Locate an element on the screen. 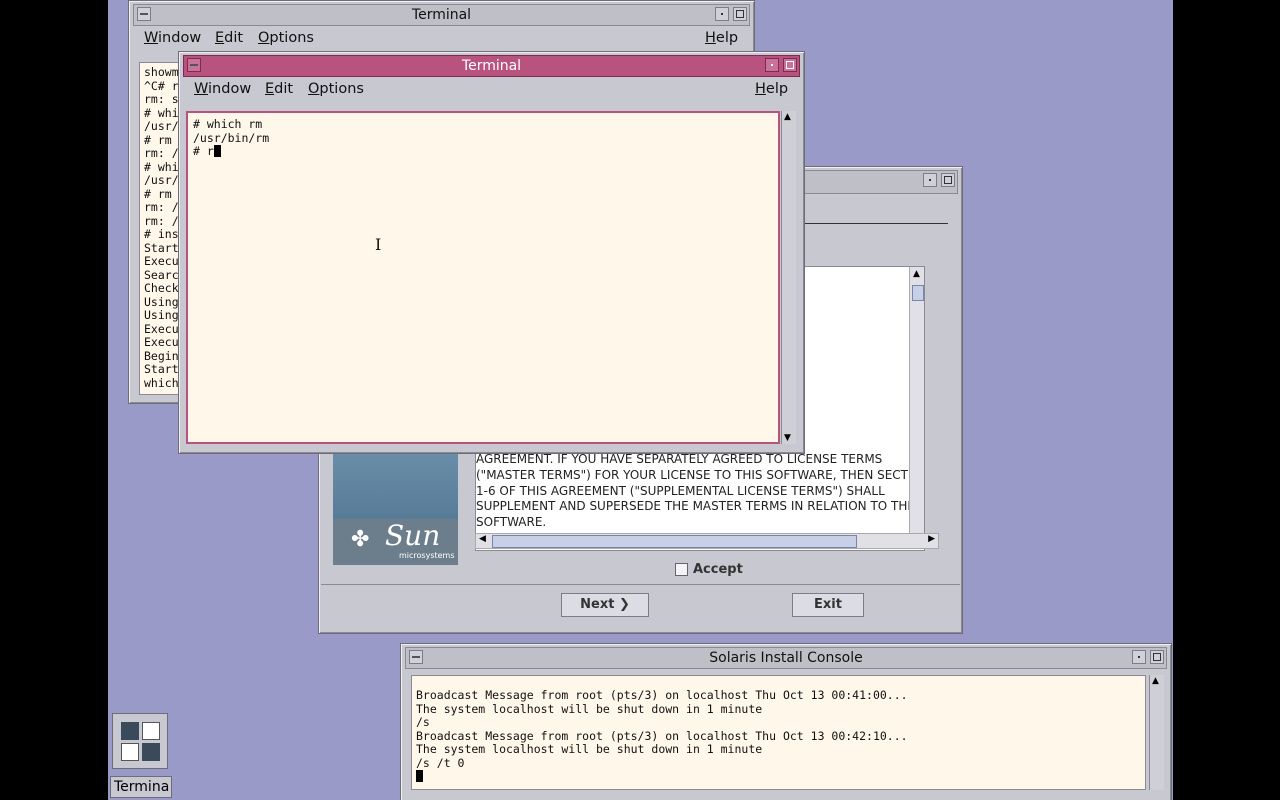 This screenshot has width=1280, height=800. license-vertical-scrollbar: ▲ ▼ is located at coordinates (916, 408).